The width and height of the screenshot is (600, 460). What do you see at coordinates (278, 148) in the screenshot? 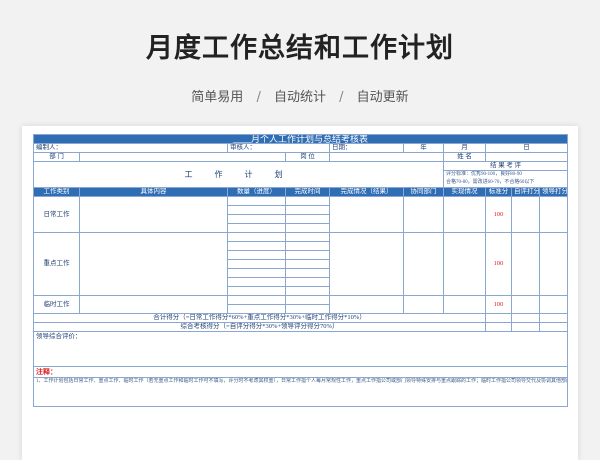
I see `reviewer-label: 审核人：` at bounding box center [278, 148].